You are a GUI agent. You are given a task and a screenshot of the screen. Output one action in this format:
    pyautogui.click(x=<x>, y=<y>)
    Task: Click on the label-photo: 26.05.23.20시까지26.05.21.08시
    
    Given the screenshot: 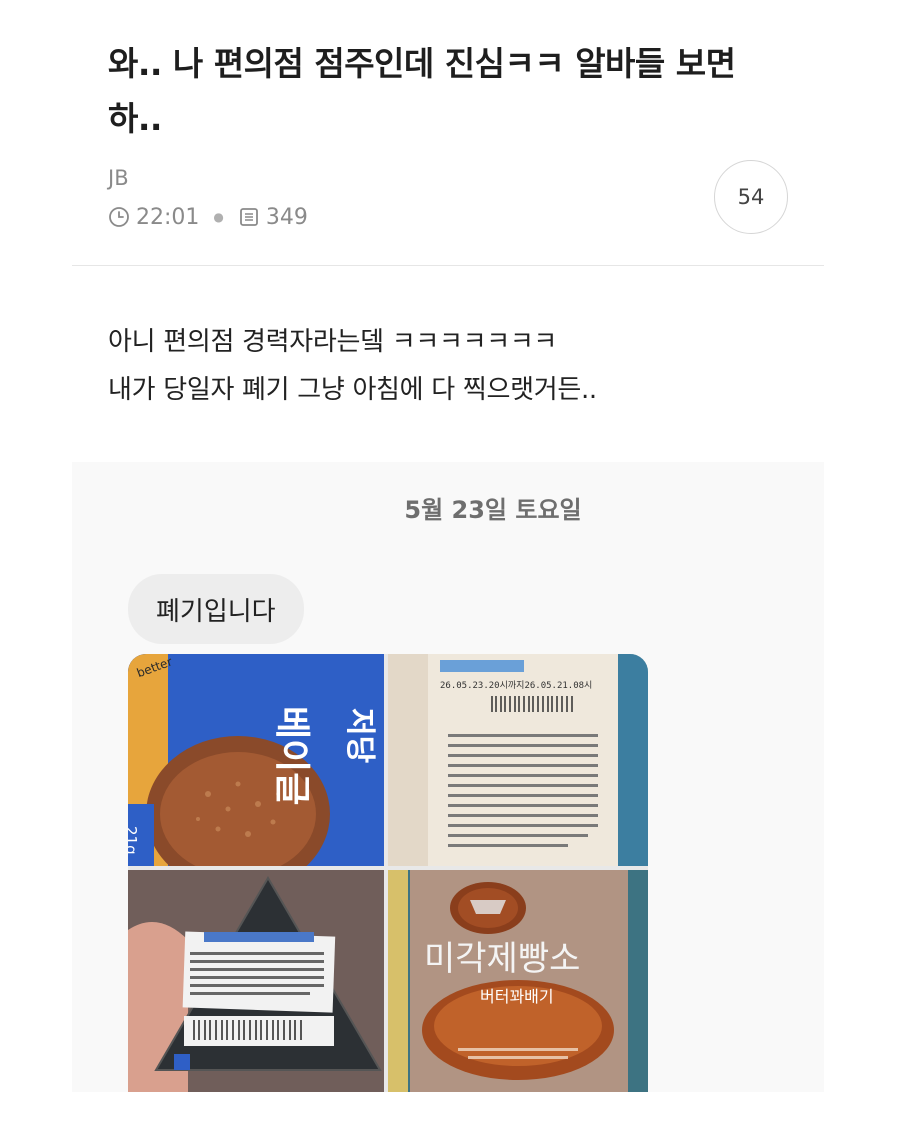 What is the action you would take?
    pyautogui.click(x=518, y=760)
    